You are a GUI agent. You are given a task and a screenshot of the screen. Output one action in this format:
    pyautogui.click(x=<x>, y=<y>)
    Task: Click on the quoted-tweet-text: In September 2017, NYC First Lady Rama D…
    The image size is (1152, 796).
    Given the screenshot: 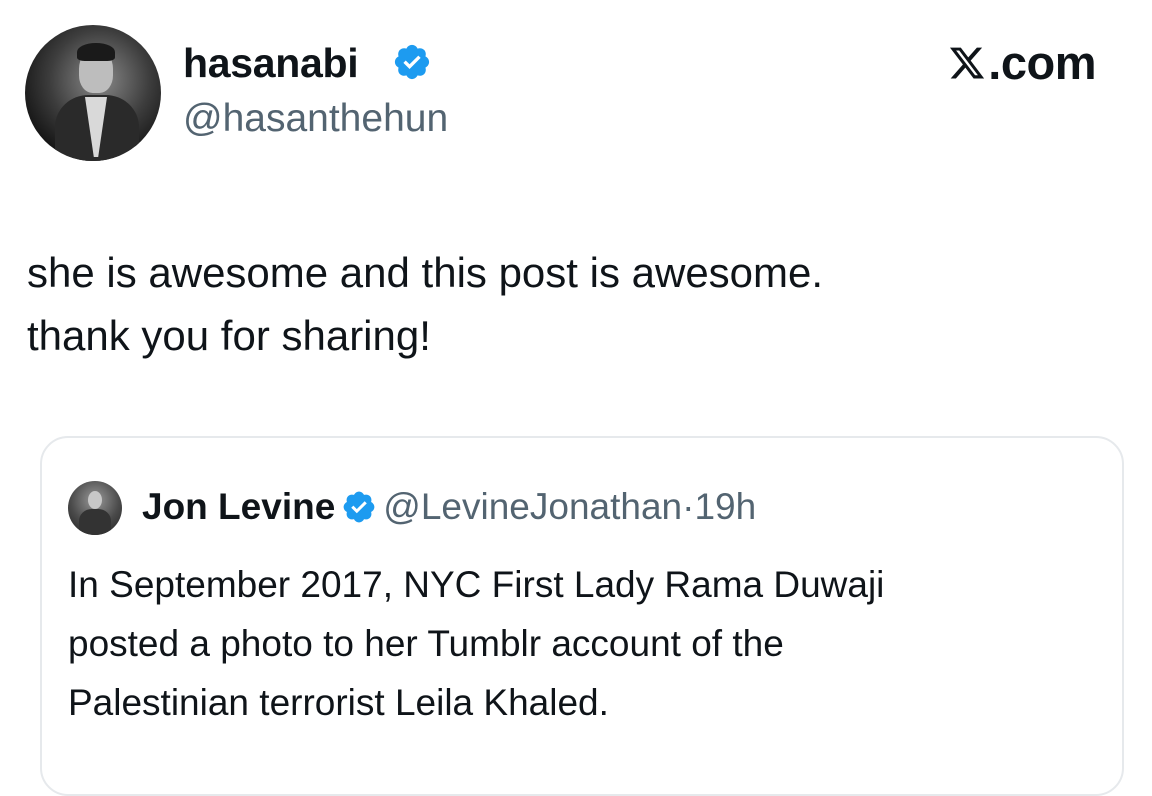 What is the action you would take?
    pyautogui.click(x=476, y=643)
    